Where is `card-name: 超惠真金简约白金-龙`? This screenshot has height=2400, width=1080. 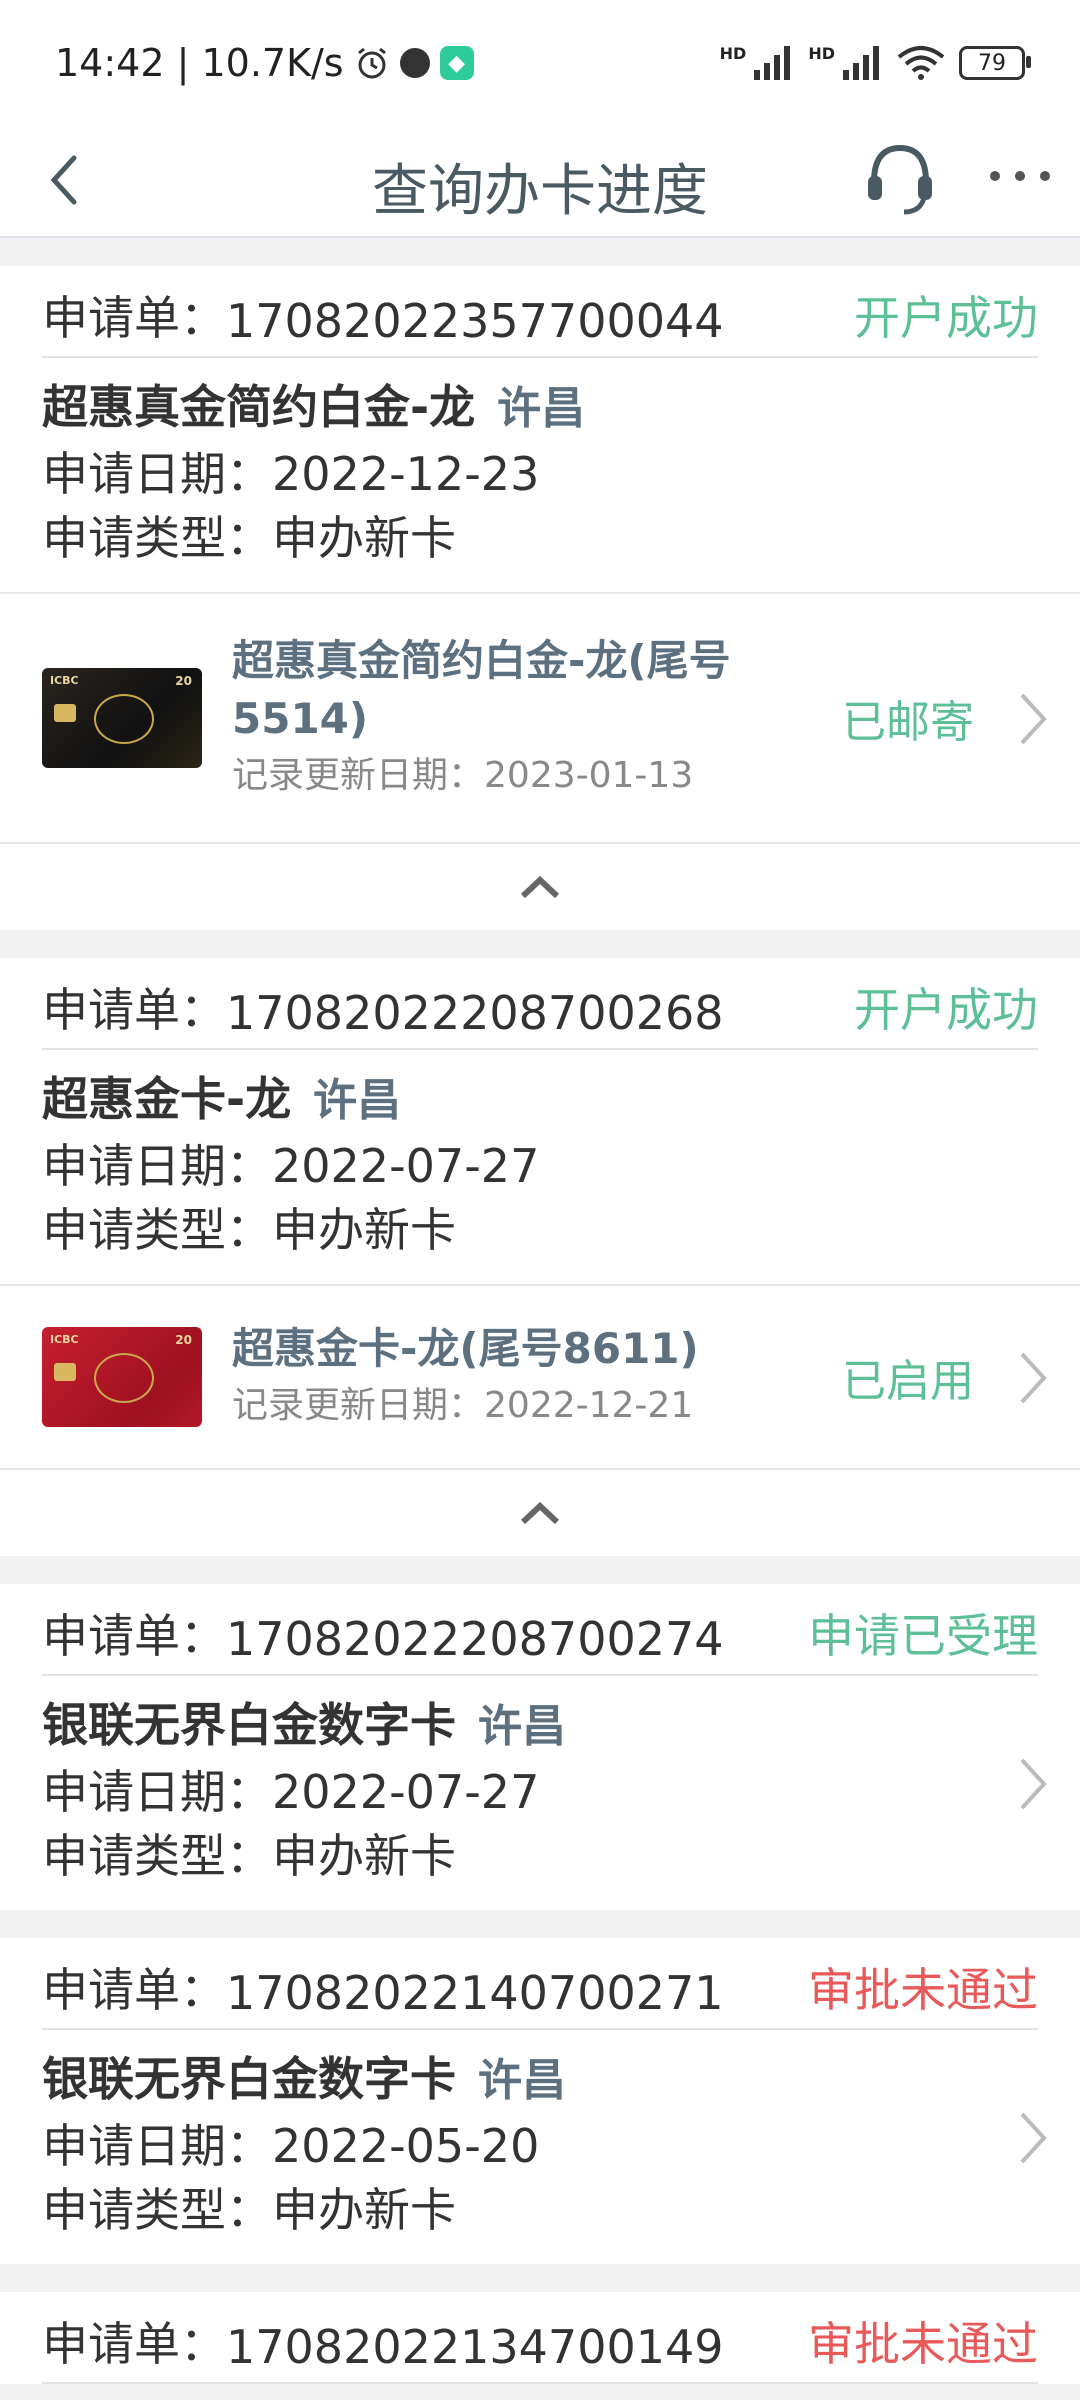 card-name: 超惠真金简约白金-龙 is located at coordinates (259, 407).